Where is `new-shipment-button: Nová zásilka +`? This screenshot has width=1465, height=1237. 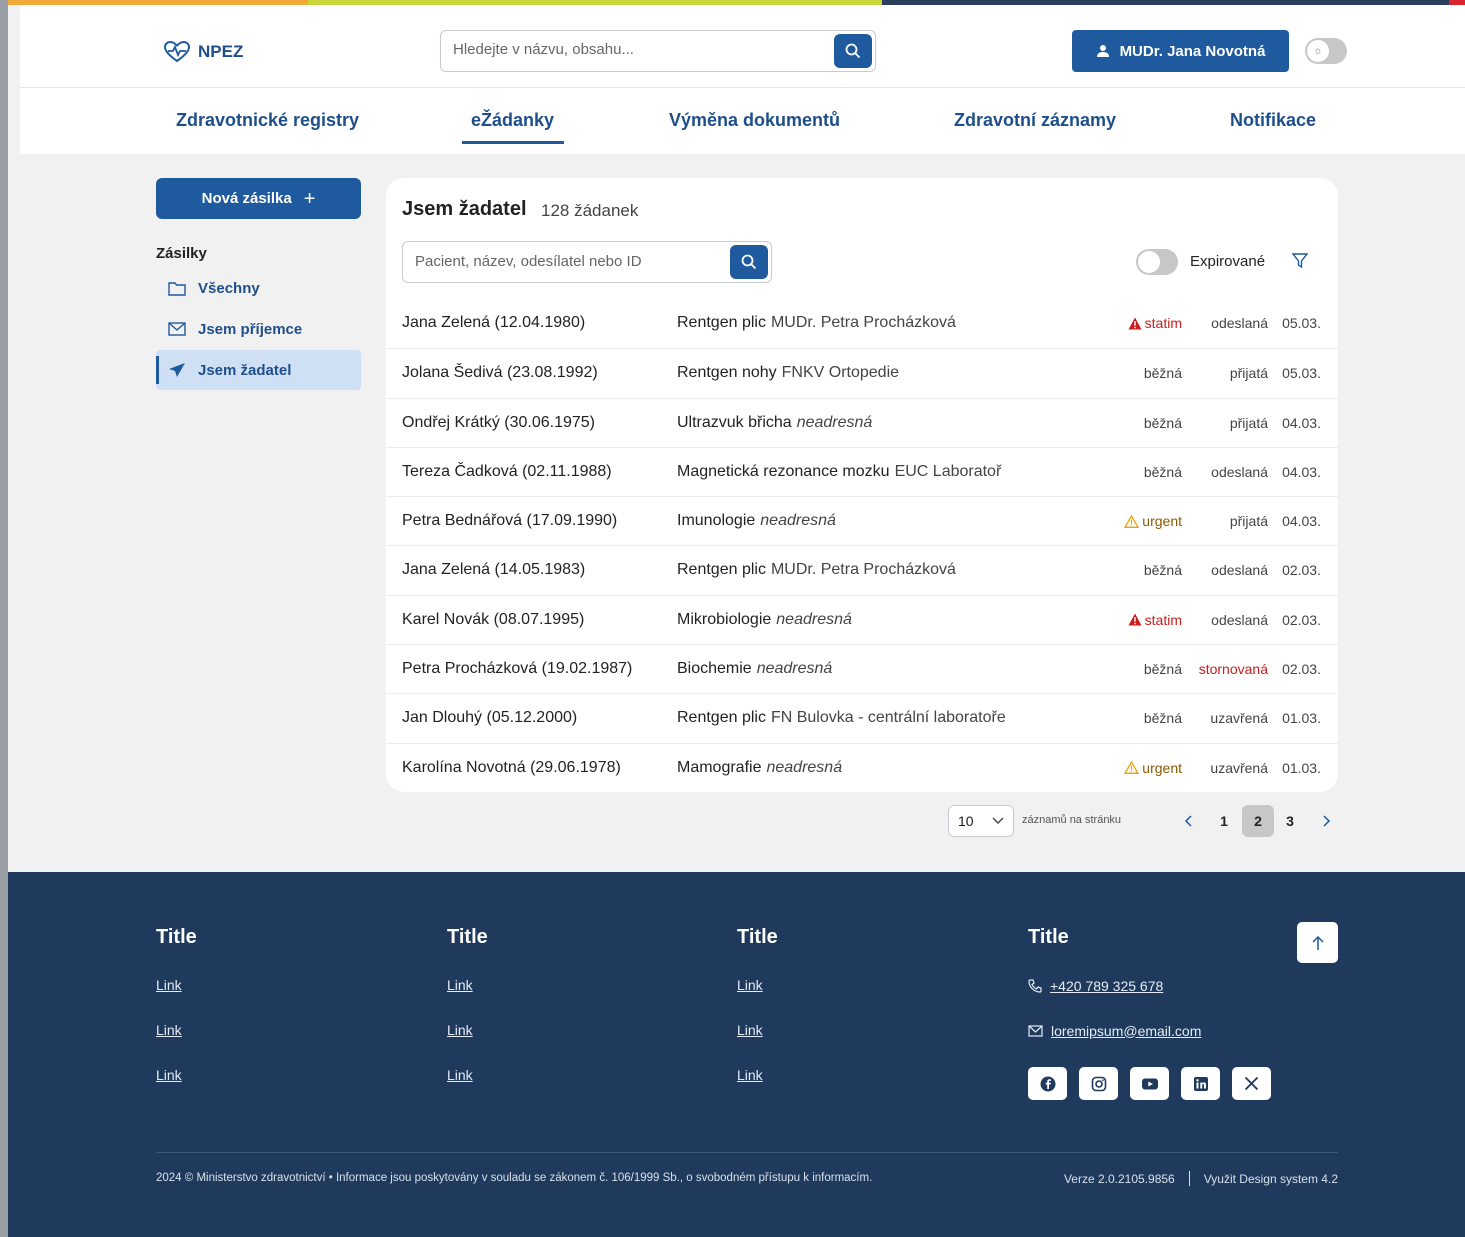 new-shipment-button: Nová zásilka + is located at coordinates (258, 198).